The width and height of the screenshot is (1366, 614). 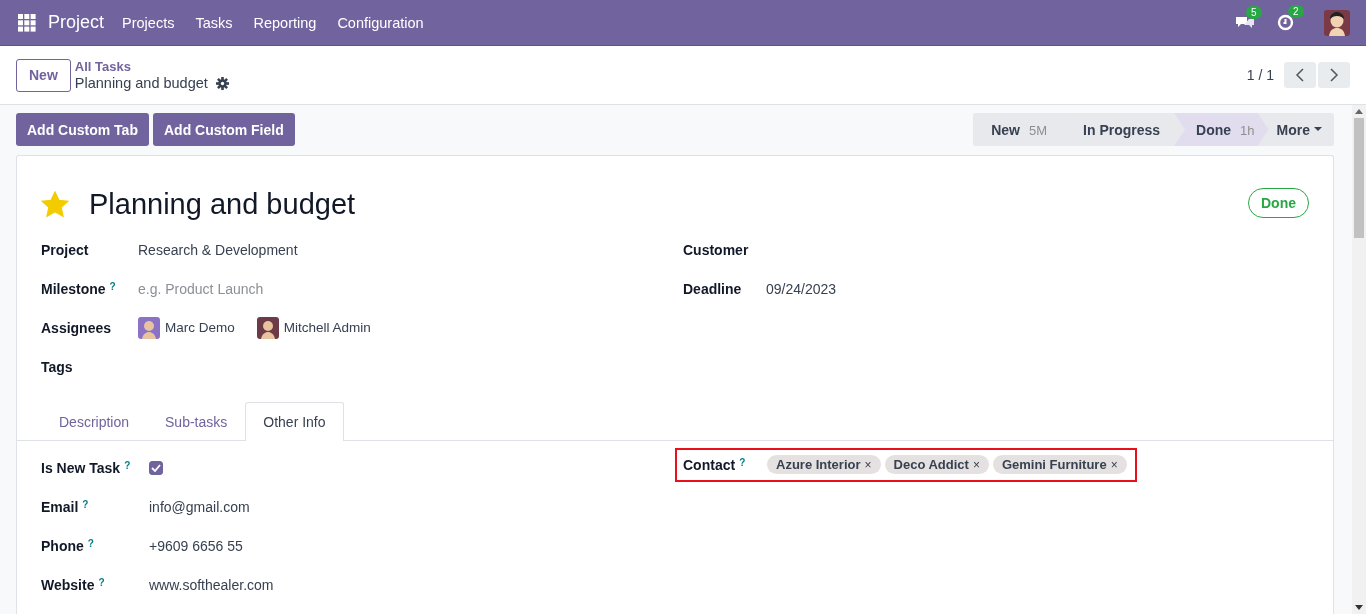 I want to click on notification-badge: 5, so click(x=1254, y=12).